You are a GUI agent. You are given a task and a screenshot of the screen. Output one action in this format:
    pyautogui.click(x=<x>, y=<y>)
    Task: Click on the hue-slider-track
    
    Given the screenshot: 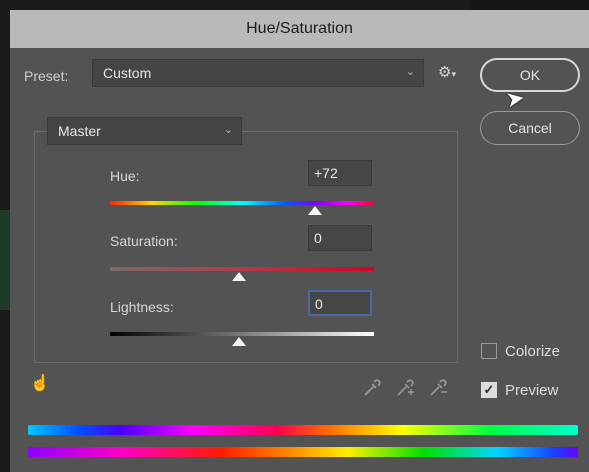 What is the action you would take?
    pyautogui.click(x=242, y=203)
    